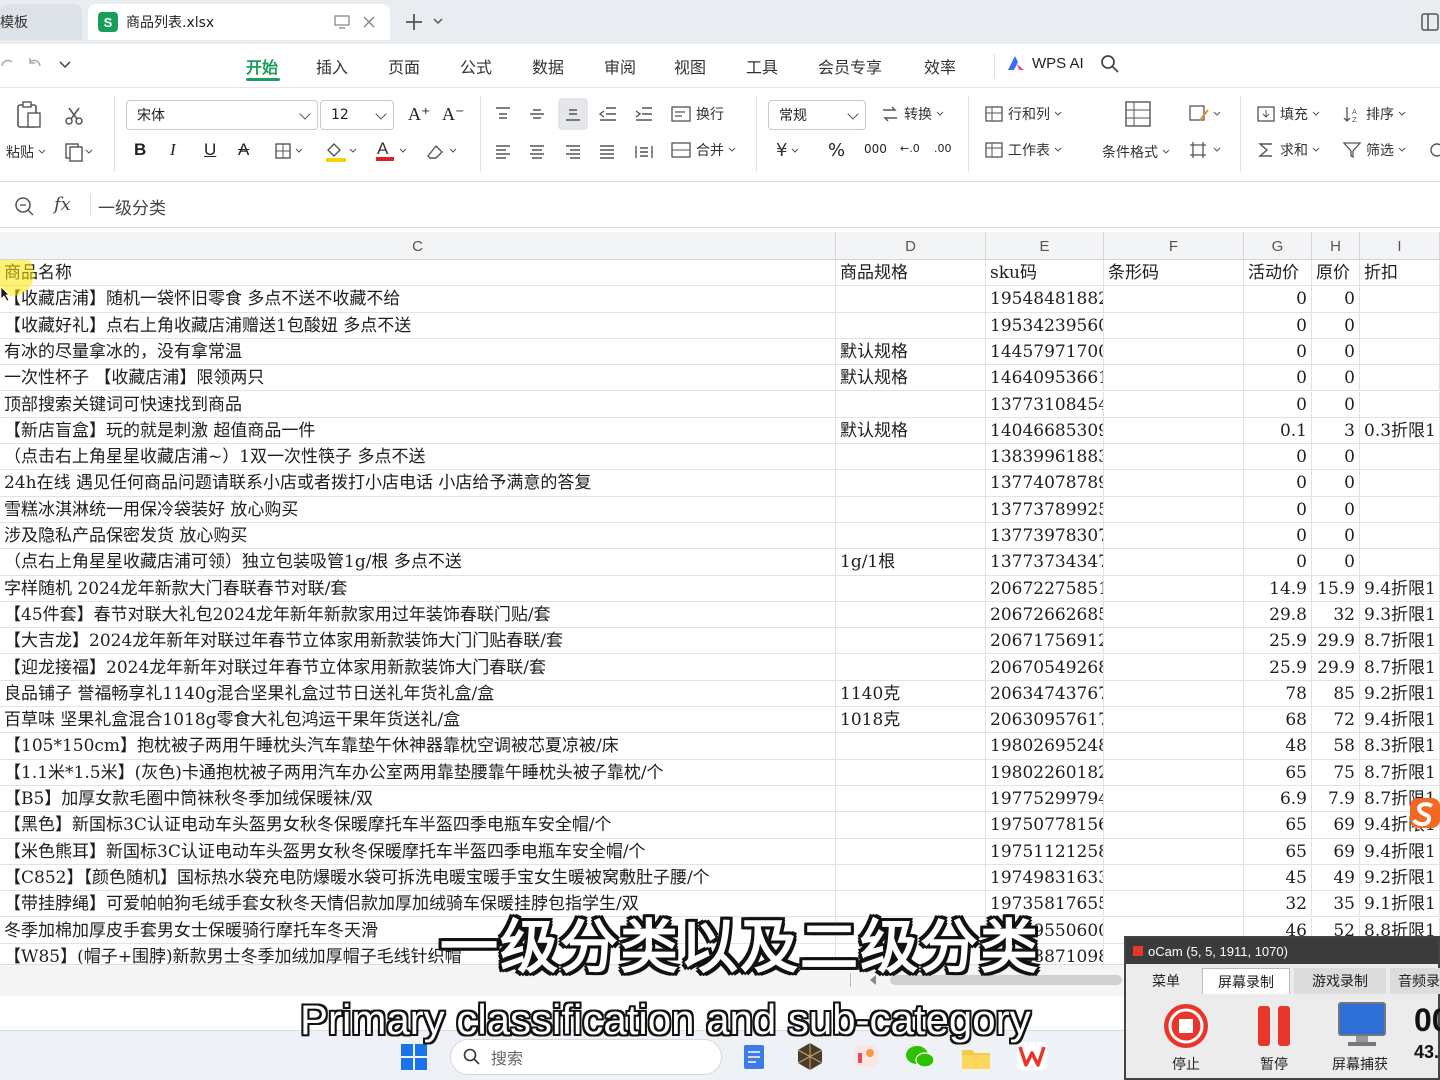  I want to click on ribbon-tab-member: 会员专享, so click(850, 66).